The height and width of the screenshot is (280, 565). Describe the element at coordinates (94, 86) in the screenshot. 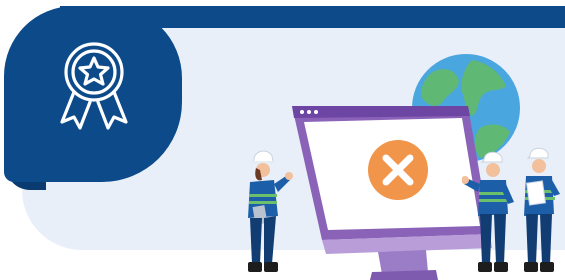

I see `award-ribbon-star-icon` at that location.